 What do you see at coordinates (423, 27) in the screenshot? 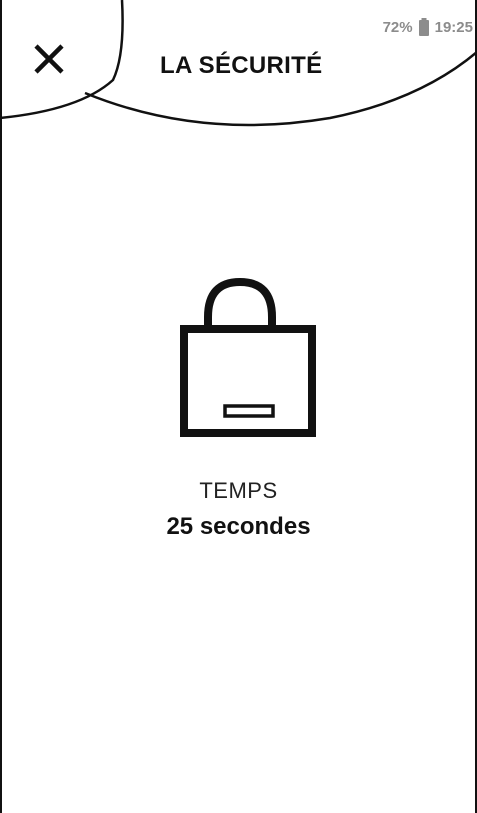
I see `battery-icon` at bounding box center [423, 27].